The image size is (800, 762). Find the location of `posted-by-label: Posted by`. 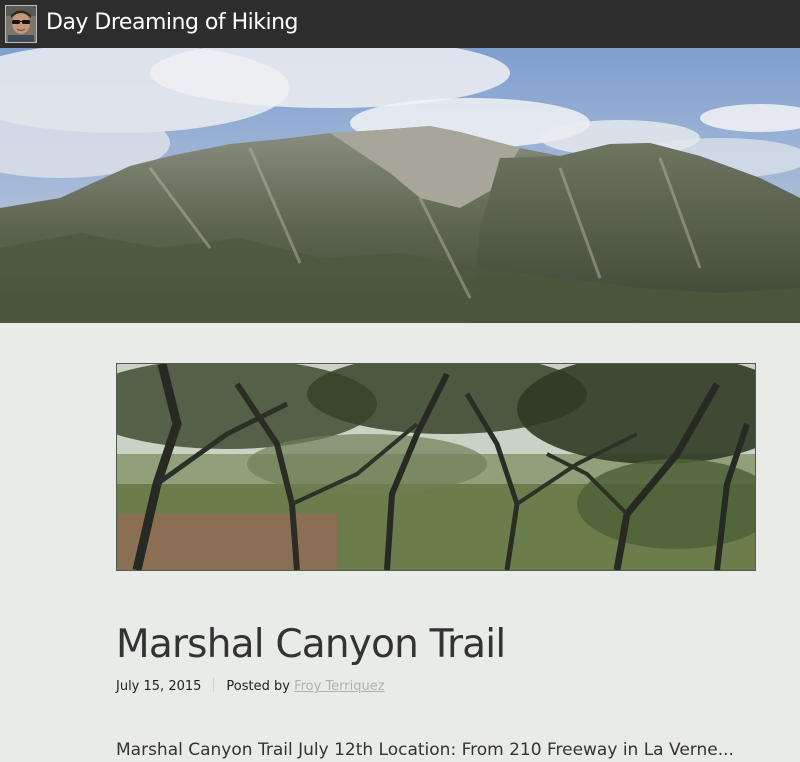

posted-by-label: Posted by is located at coordinates (258, 686).